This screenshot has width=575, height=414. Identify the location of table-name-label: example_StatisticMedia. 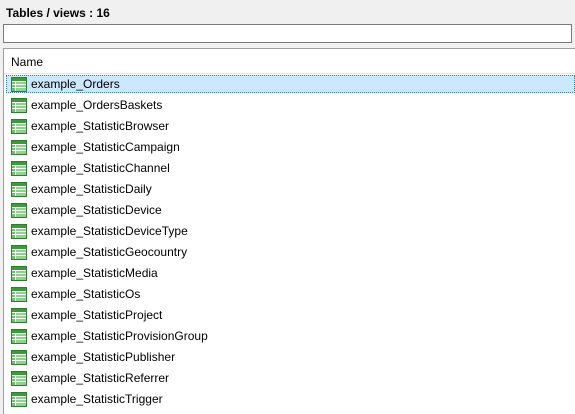
(94, 273).